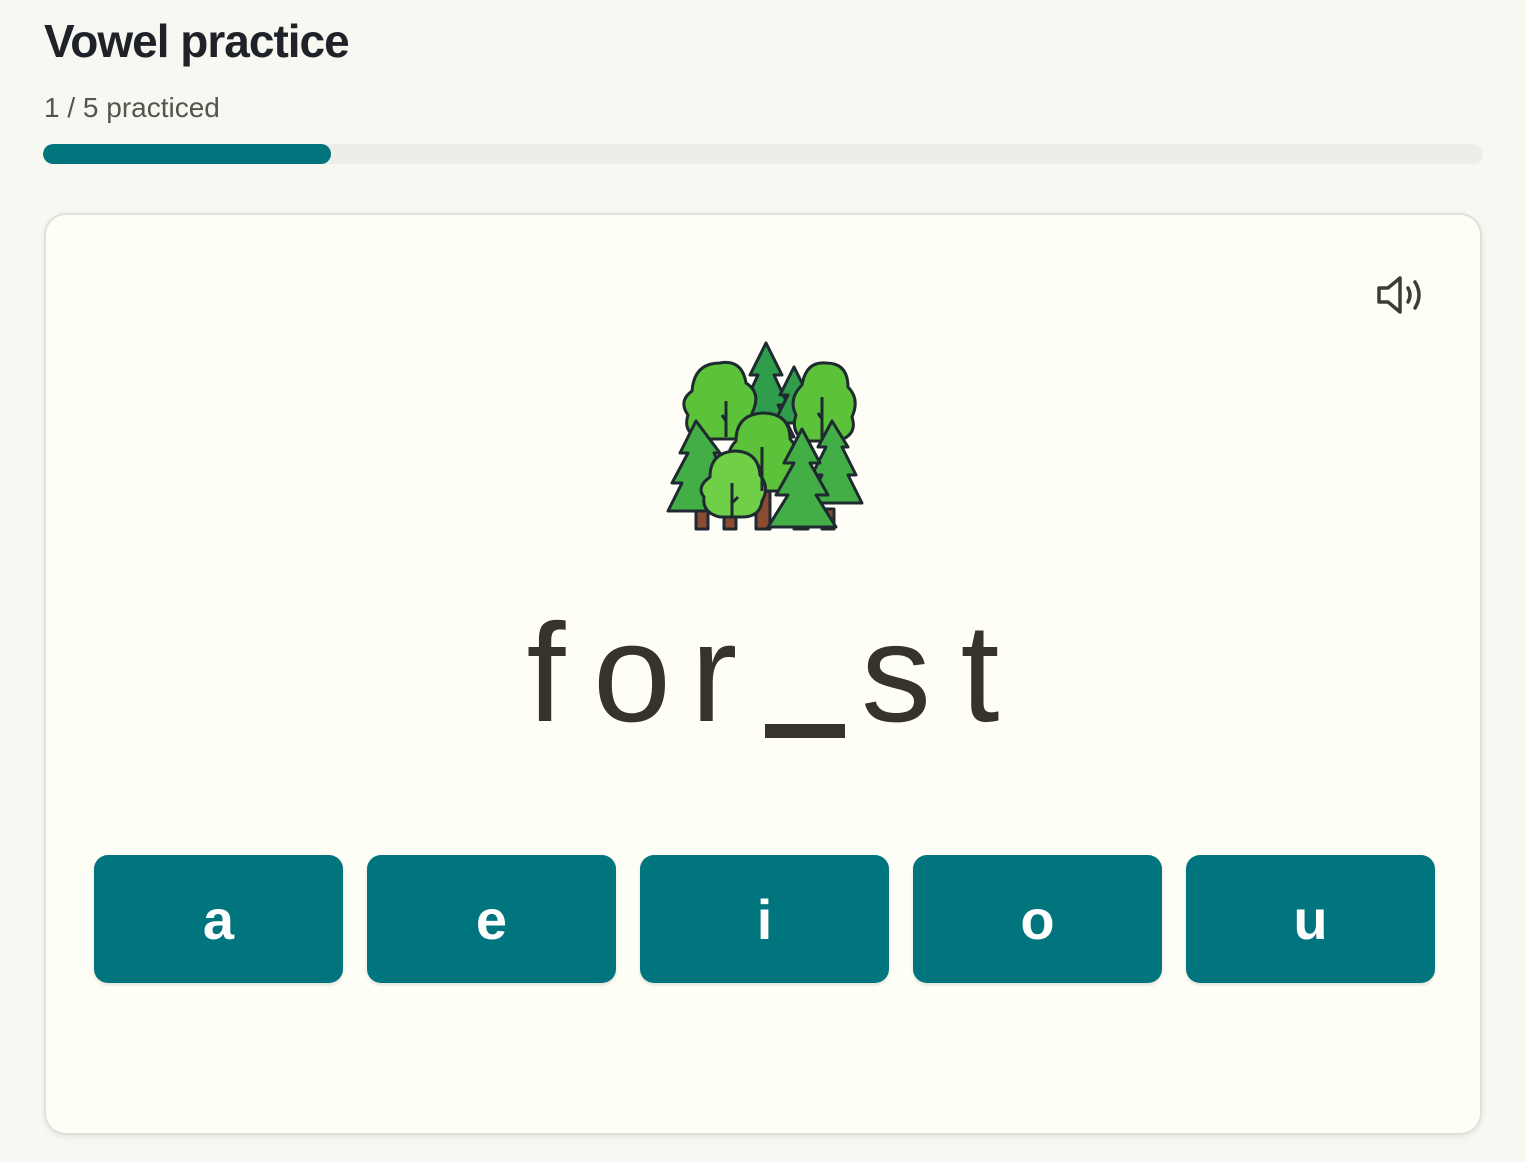  I want to click on word-letter: r, so click(714, 672).